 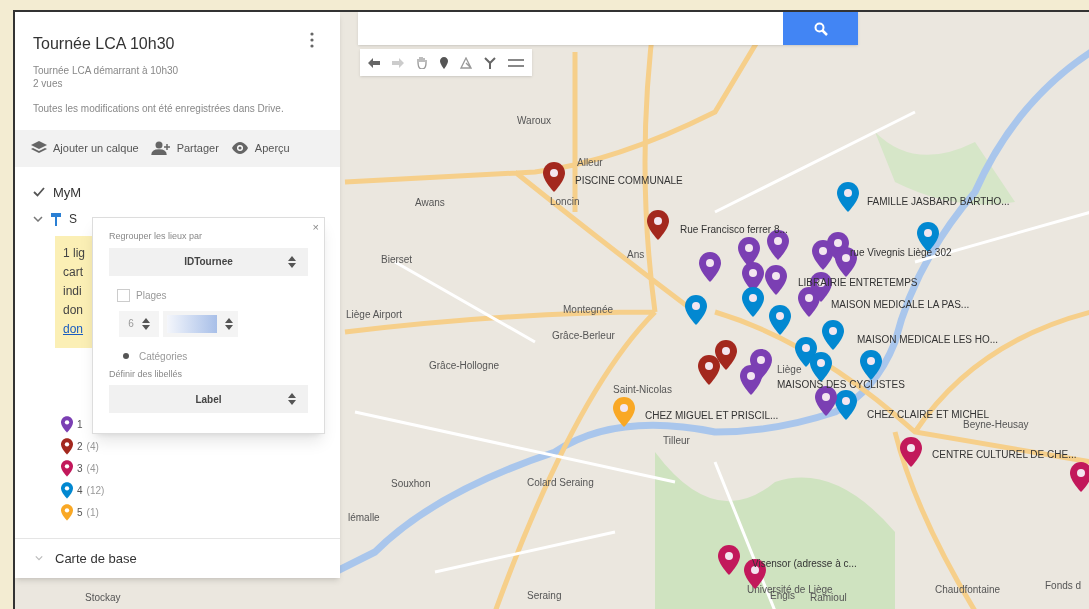 I want to click on layer-checkbox, so click(x=39, y=192).